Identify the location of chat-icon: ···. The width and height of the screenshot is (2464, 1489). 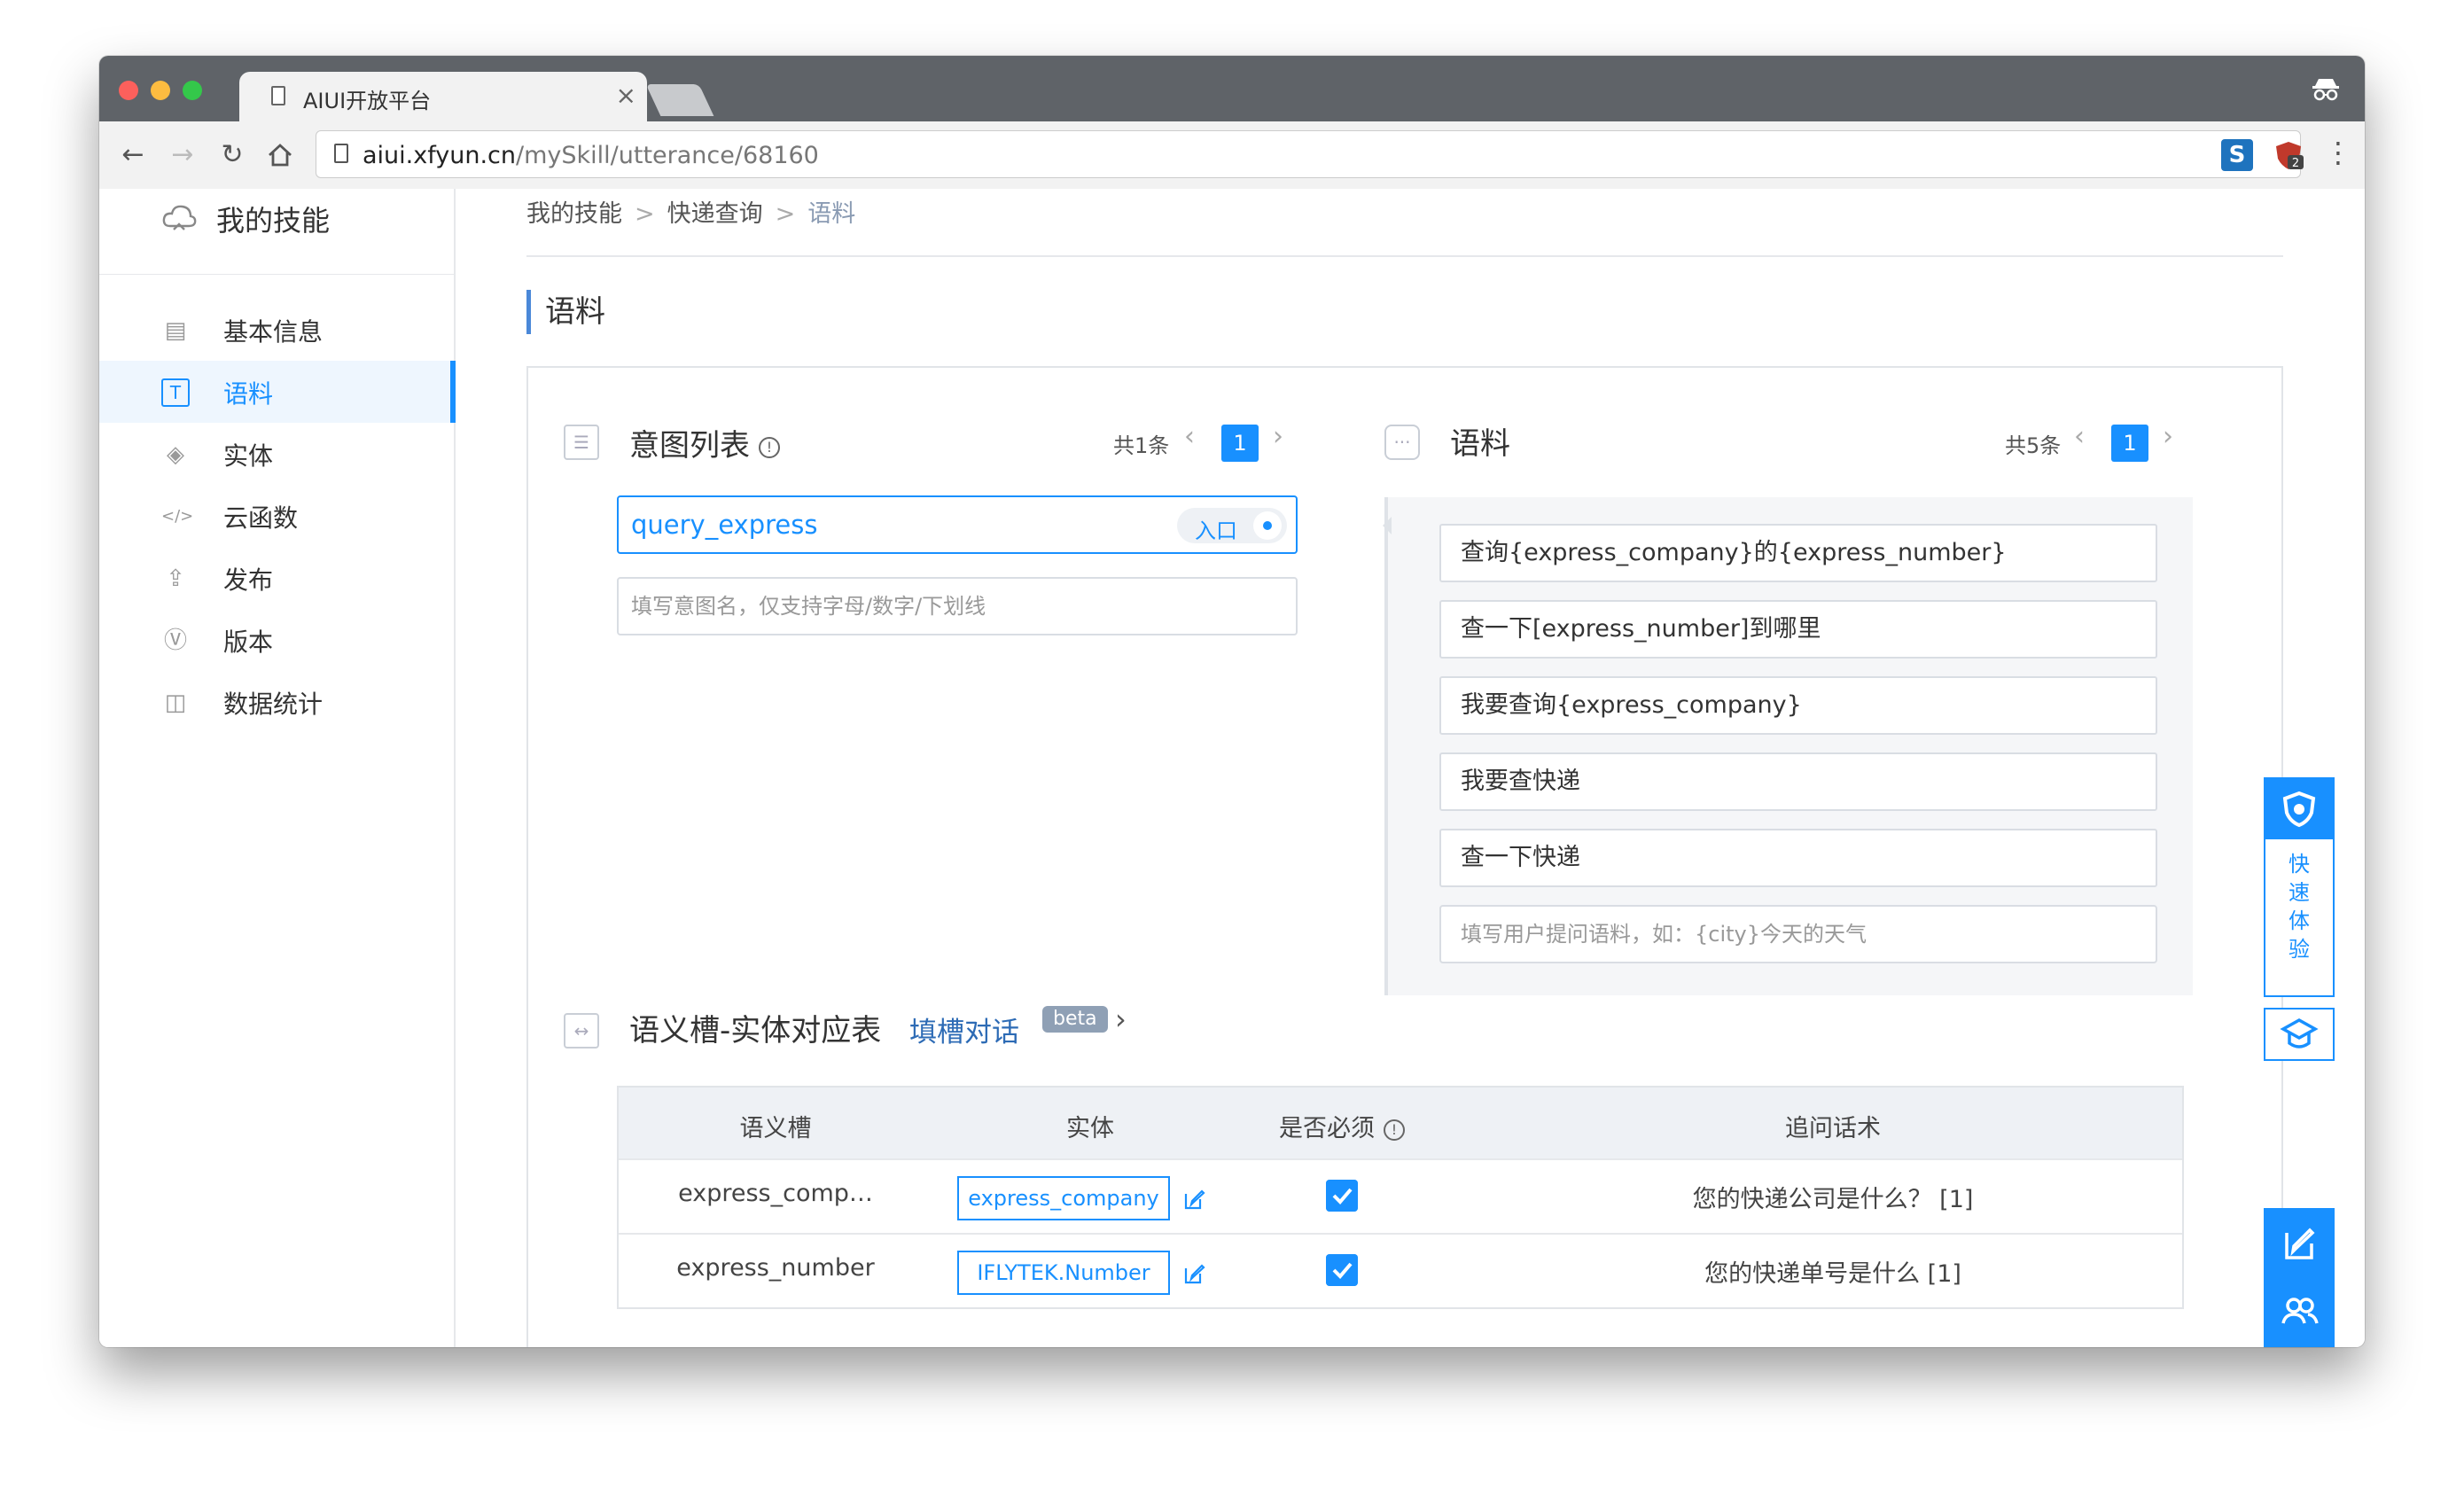
(1402, 442).